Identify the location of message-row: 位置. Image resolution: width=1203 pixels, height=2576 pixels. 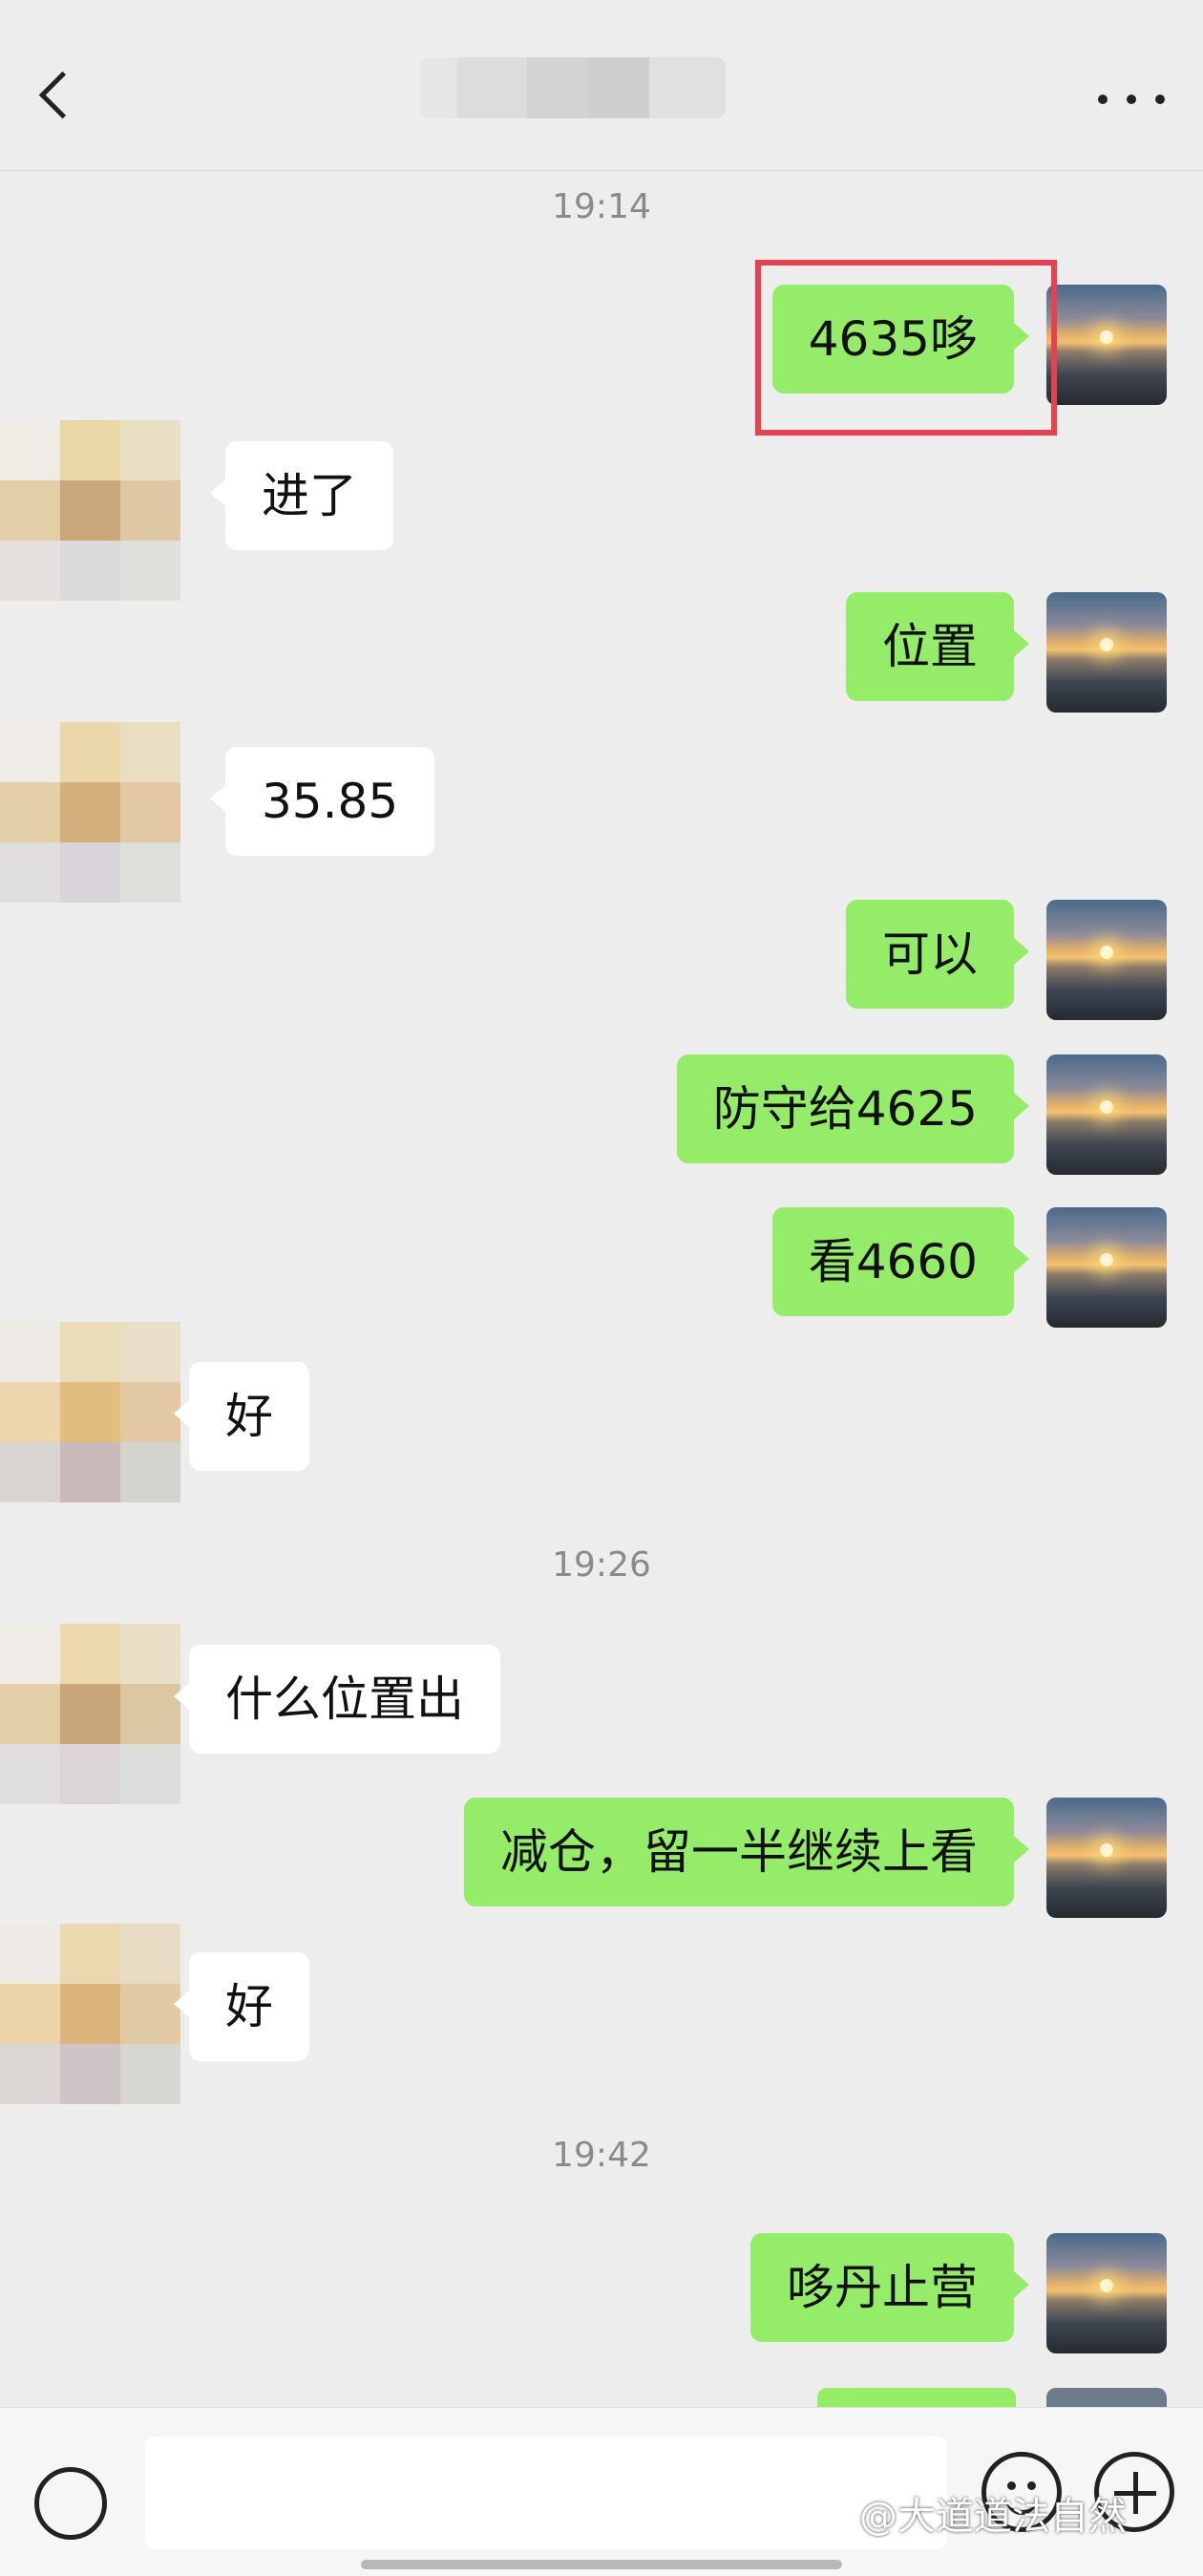
(601, 654).